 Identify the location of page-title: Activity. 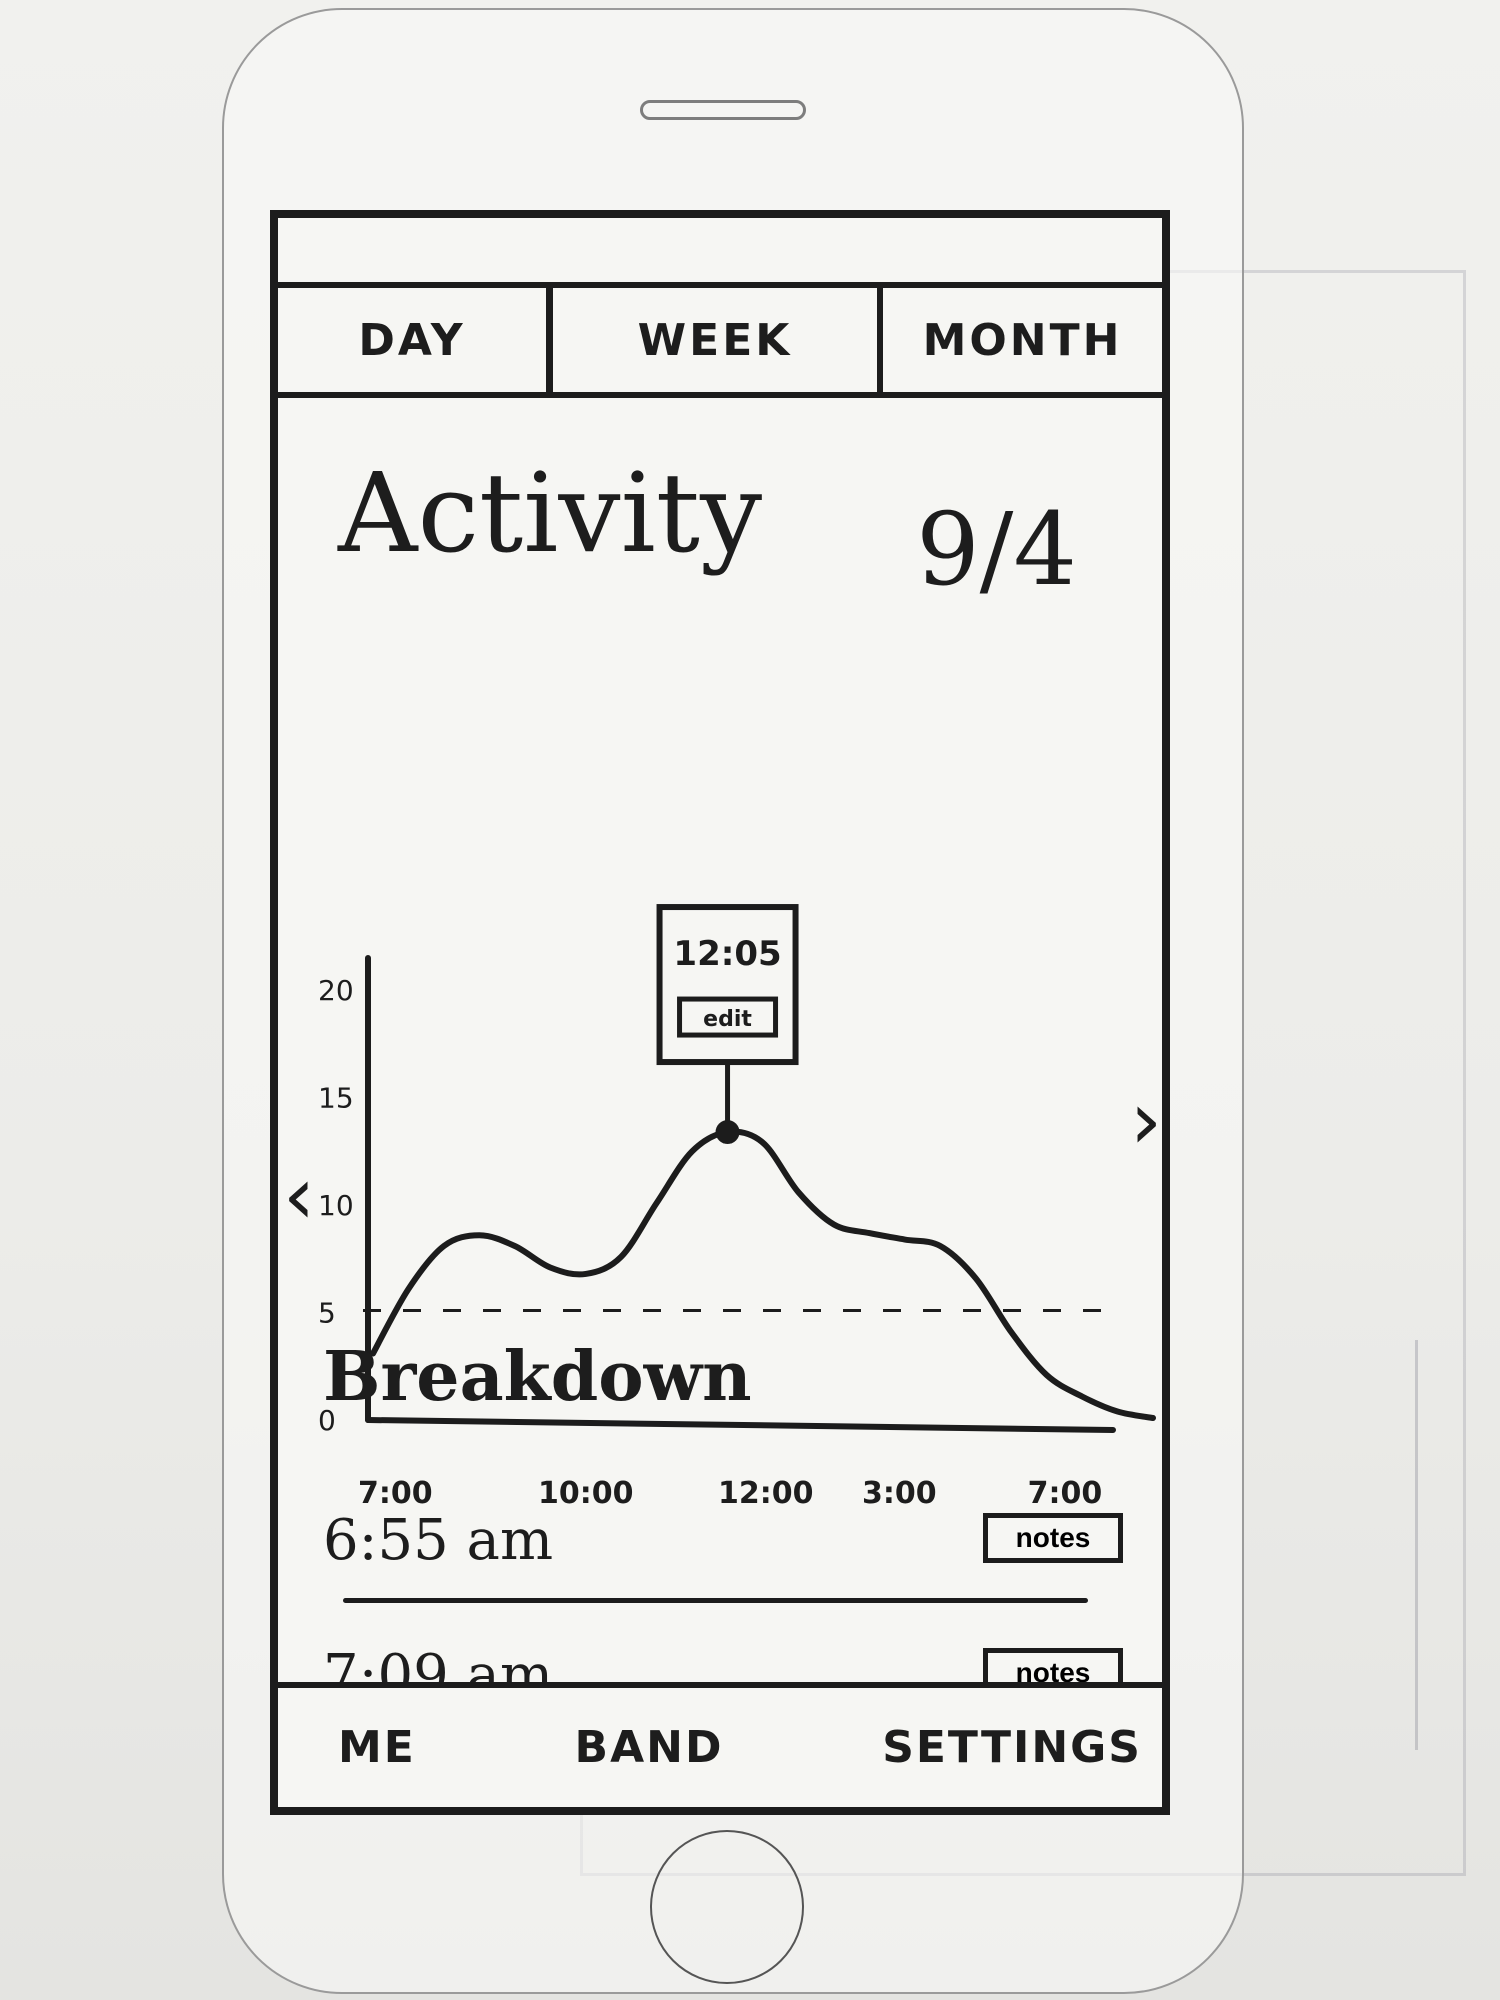
(550, 513).